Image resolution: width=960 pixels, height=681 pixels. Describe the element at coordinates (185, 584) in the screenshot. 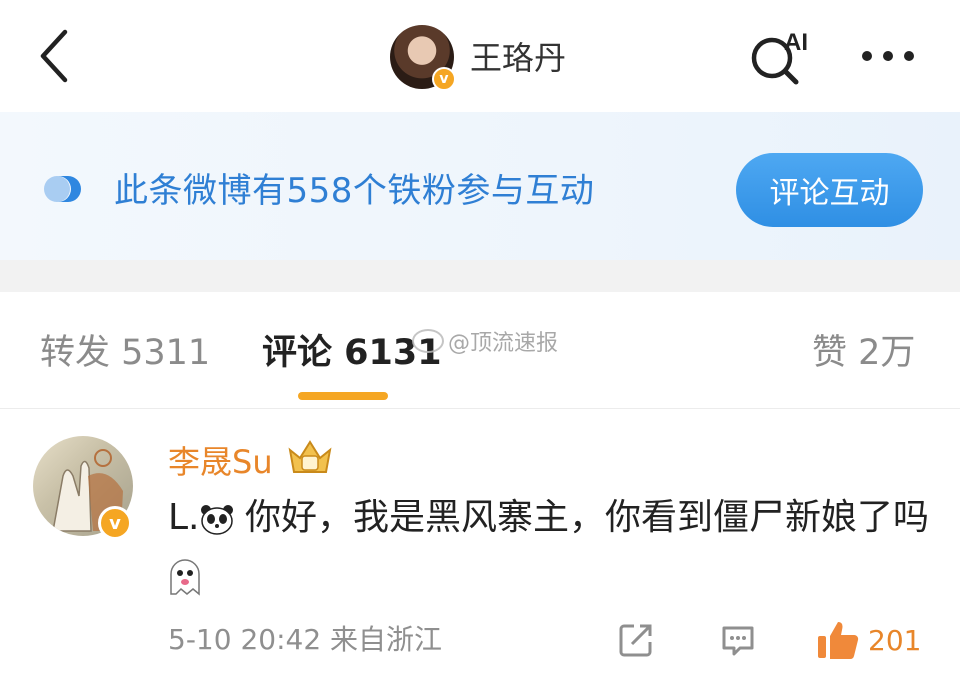

I see `ghost-emoji-icon` at that location.